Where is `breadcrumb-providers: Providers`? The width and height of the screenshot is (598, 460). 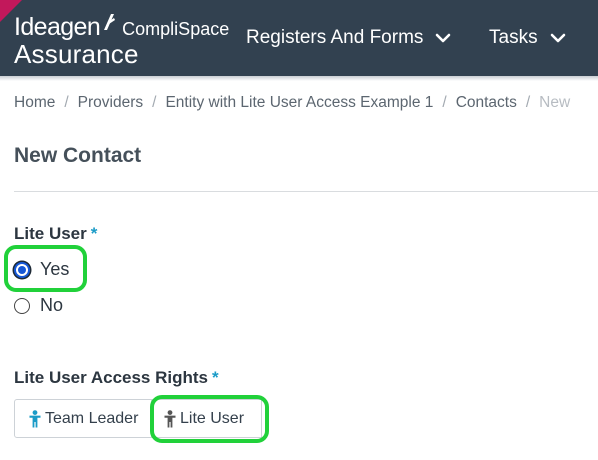
breadcrumb-providers: Providers is located at coordinates (110, 103).